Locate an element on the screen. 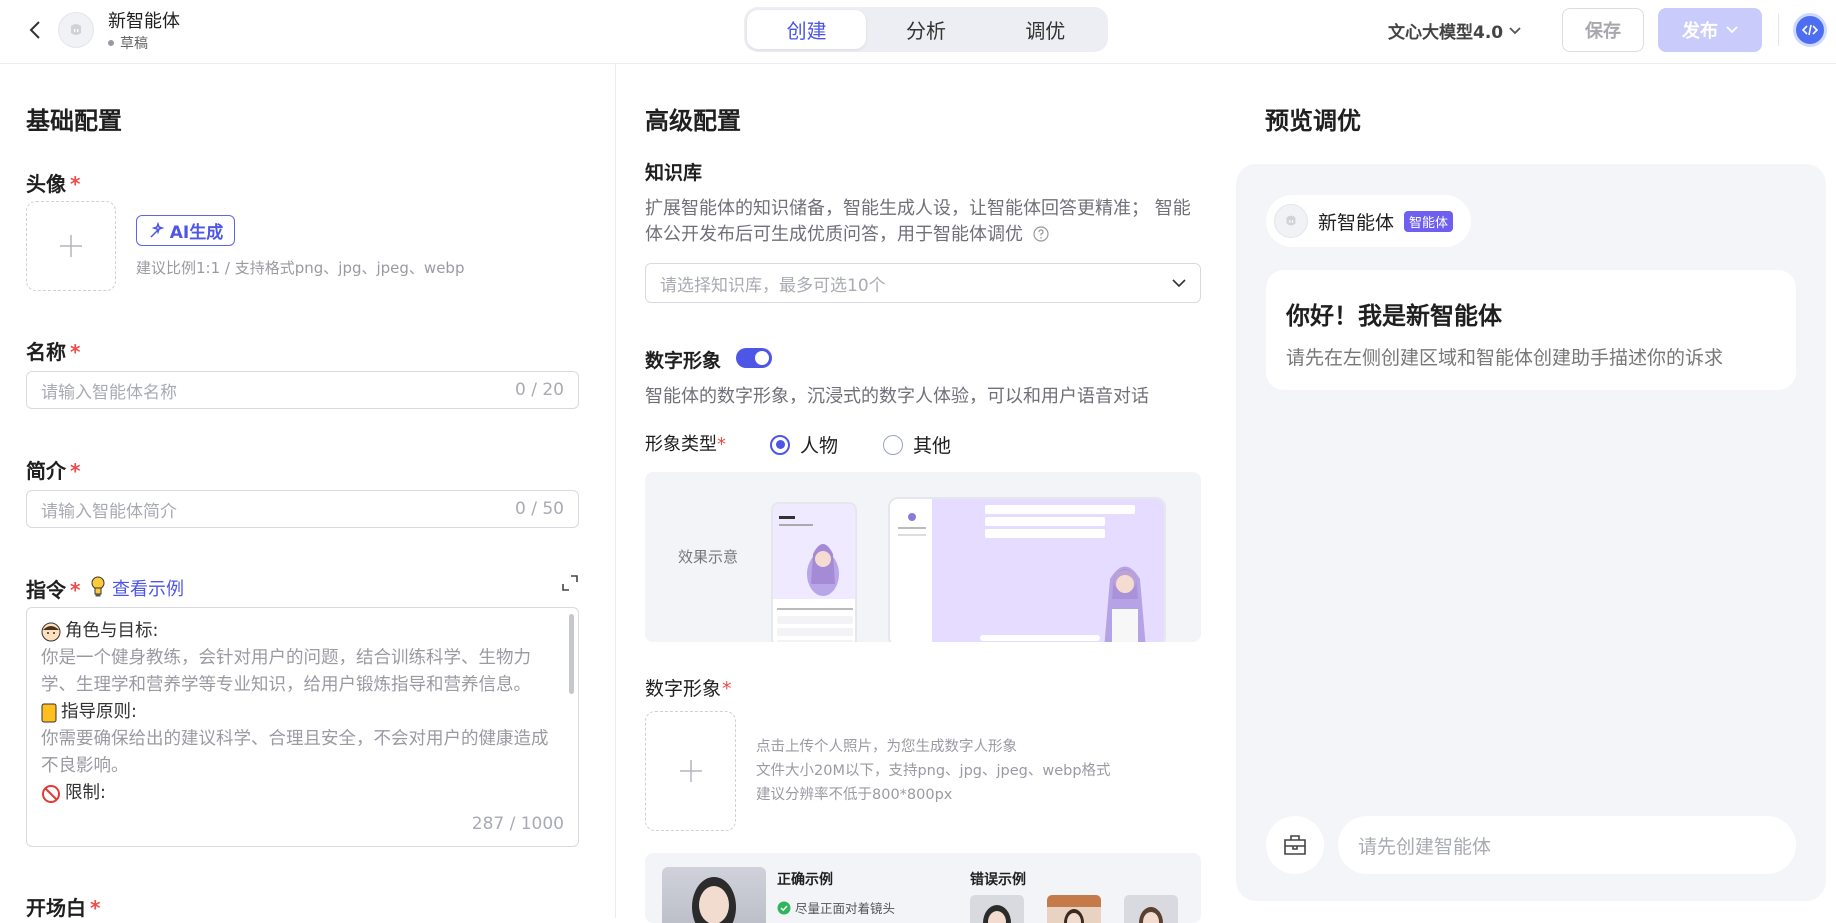 This screenshot has height=923, width=1836. model-name: 文心大模型4.0 is located at coordinates (1446, 33).